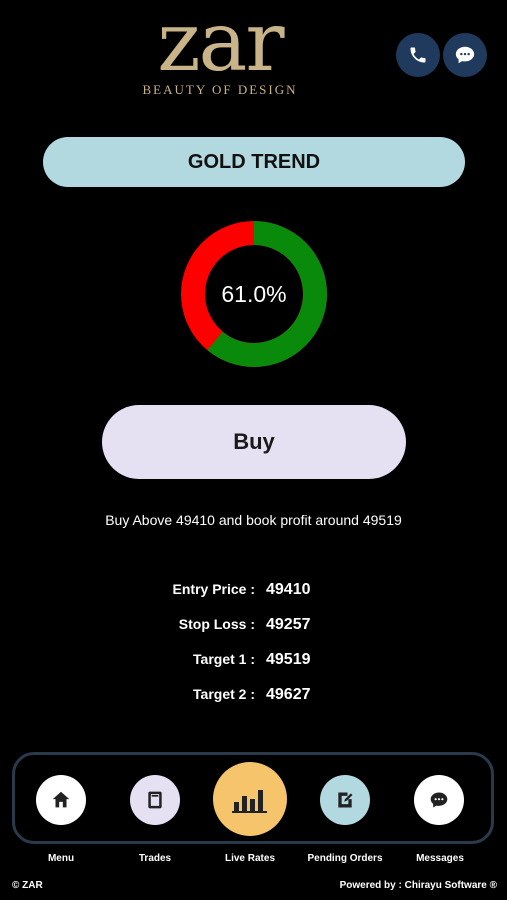 The width and height of the screenshot is (507, 900). Describe the element at coordinates (440, 858) in the screenshot. I see `nav-messages-label: Messages` at that location.